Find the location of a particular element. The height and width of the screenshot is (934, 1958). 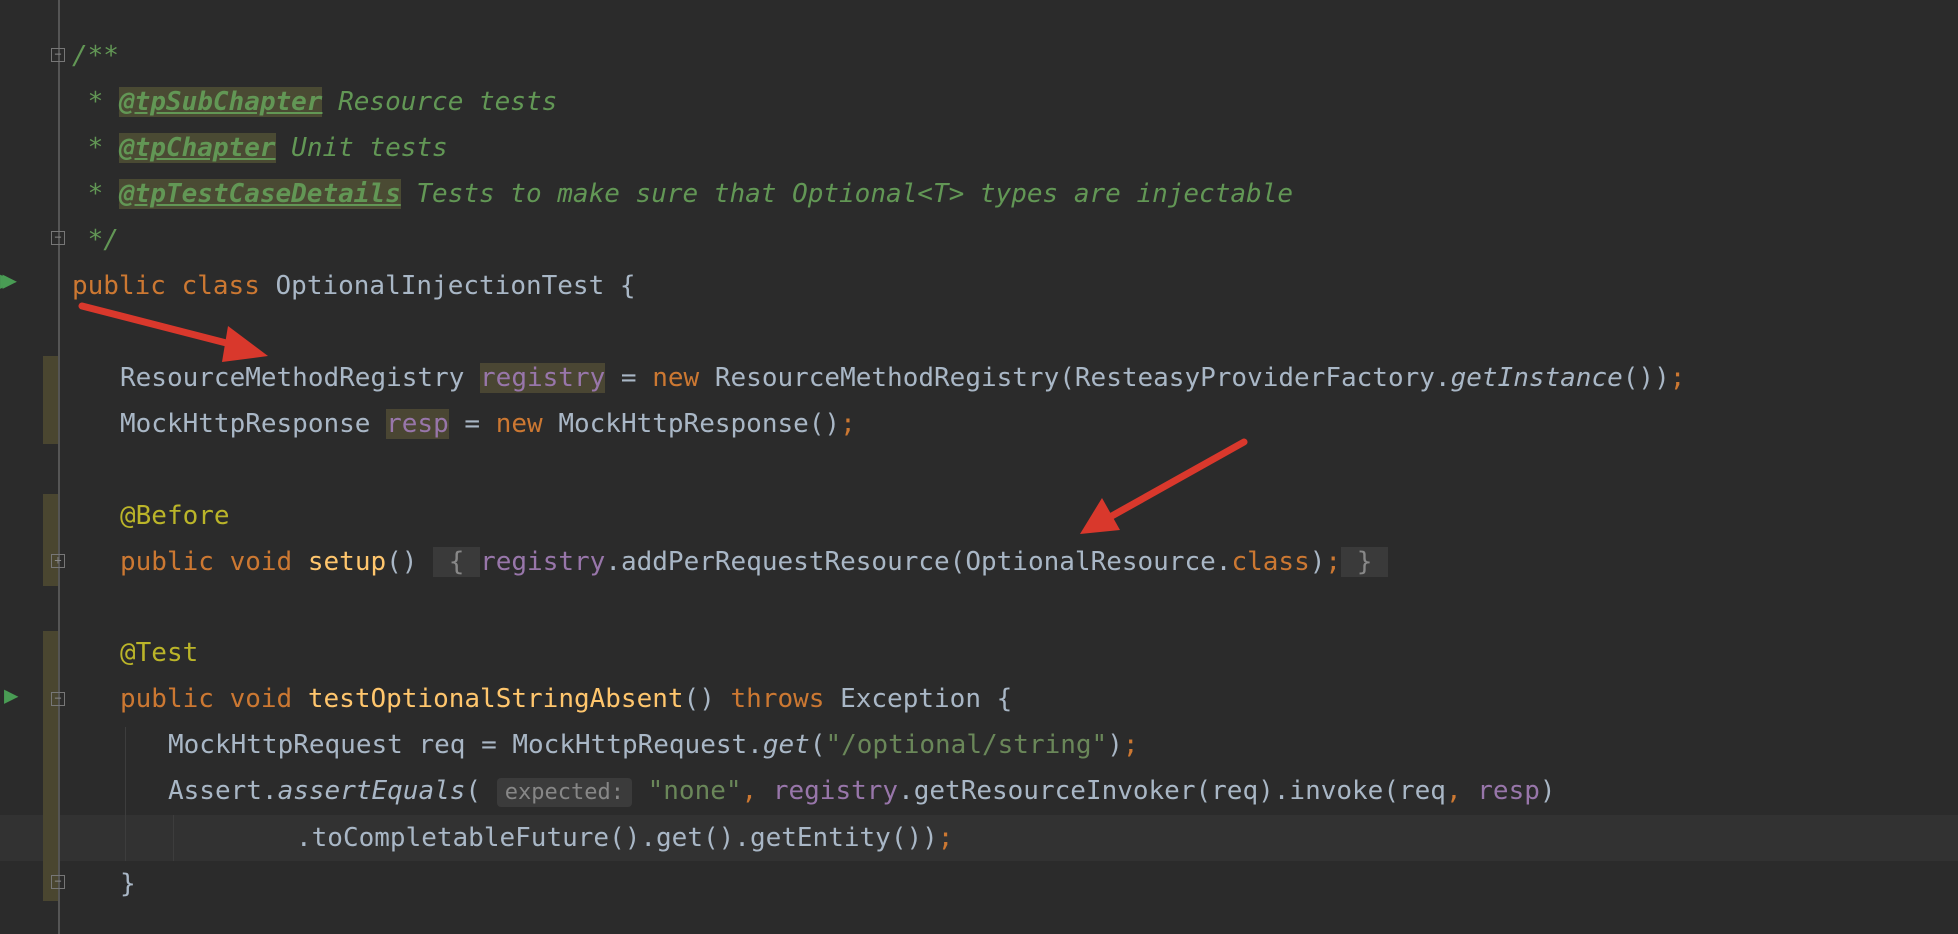

run-test-icon: ▶ is located at coordinates (11, 695).